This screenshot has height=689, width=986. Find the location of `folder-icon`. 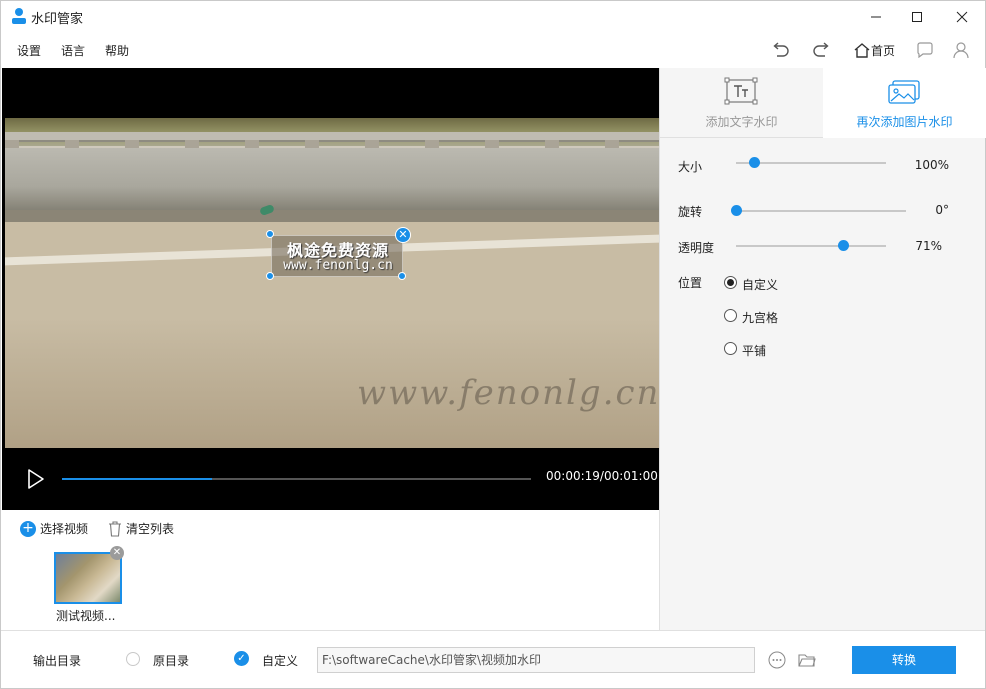

folder-icon is located at coordinates (807, 660).